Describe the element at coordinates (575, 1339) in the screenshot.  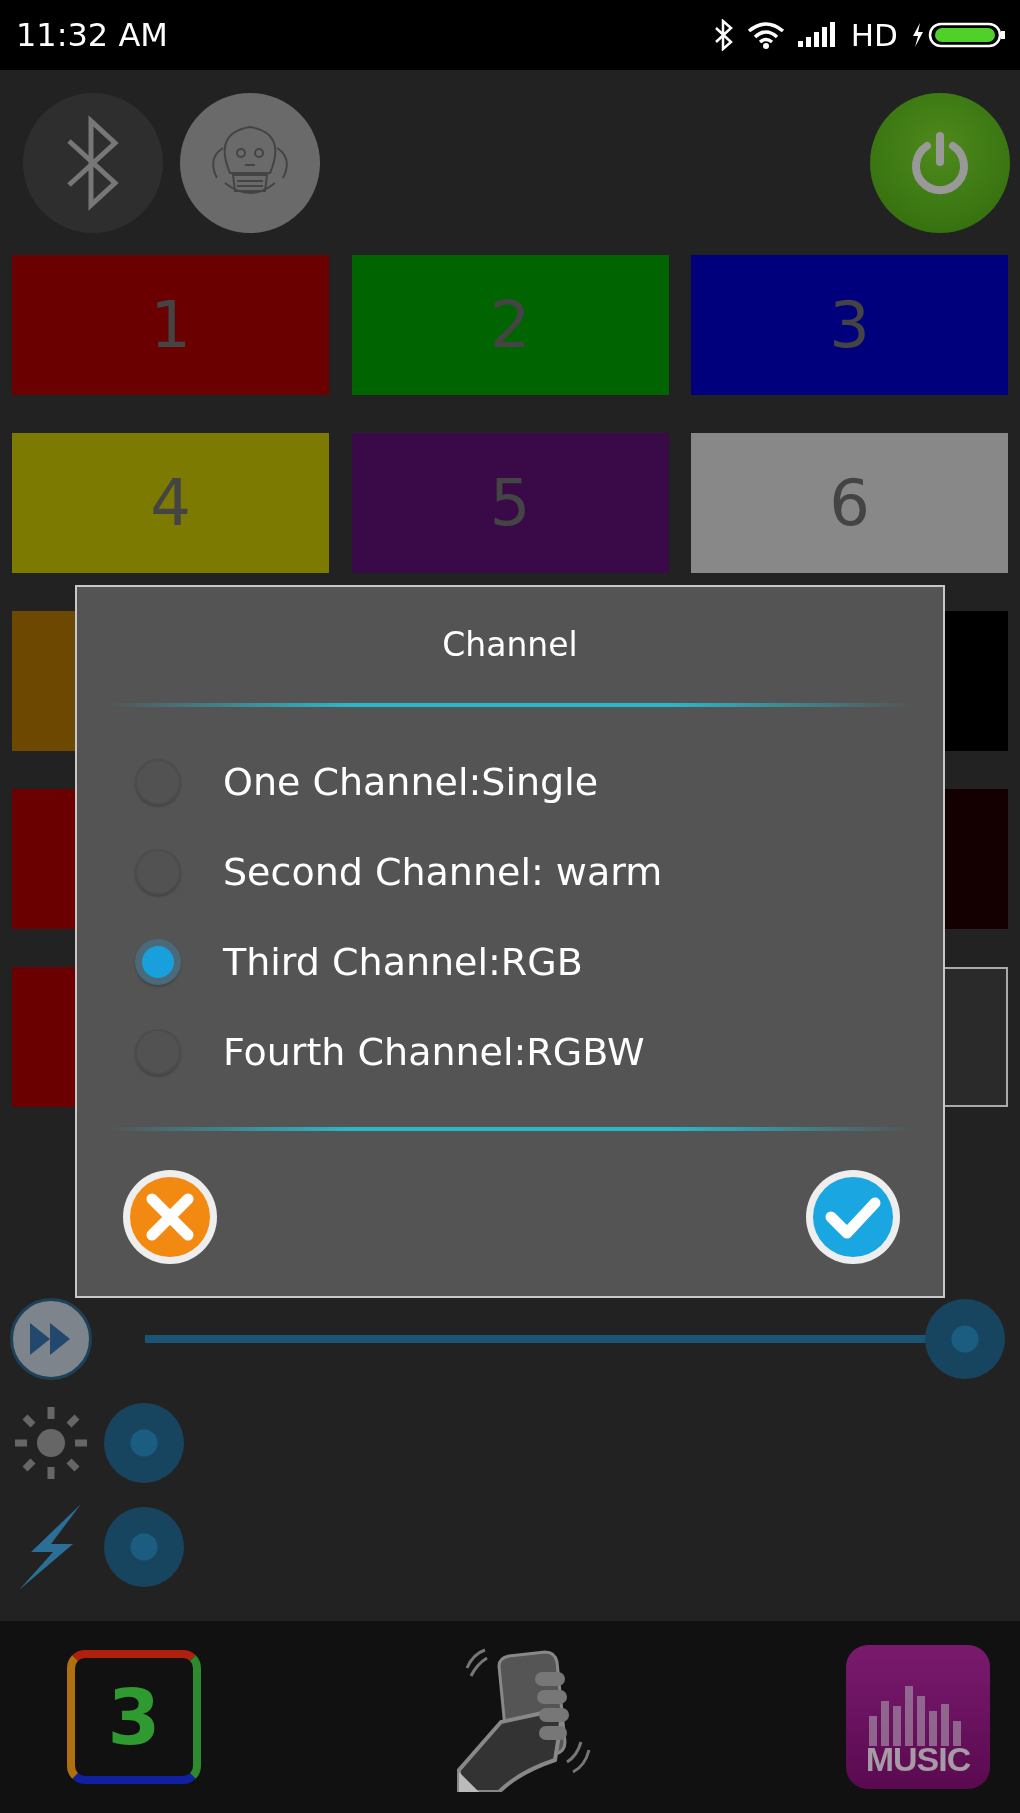
I see `slider` at that location.